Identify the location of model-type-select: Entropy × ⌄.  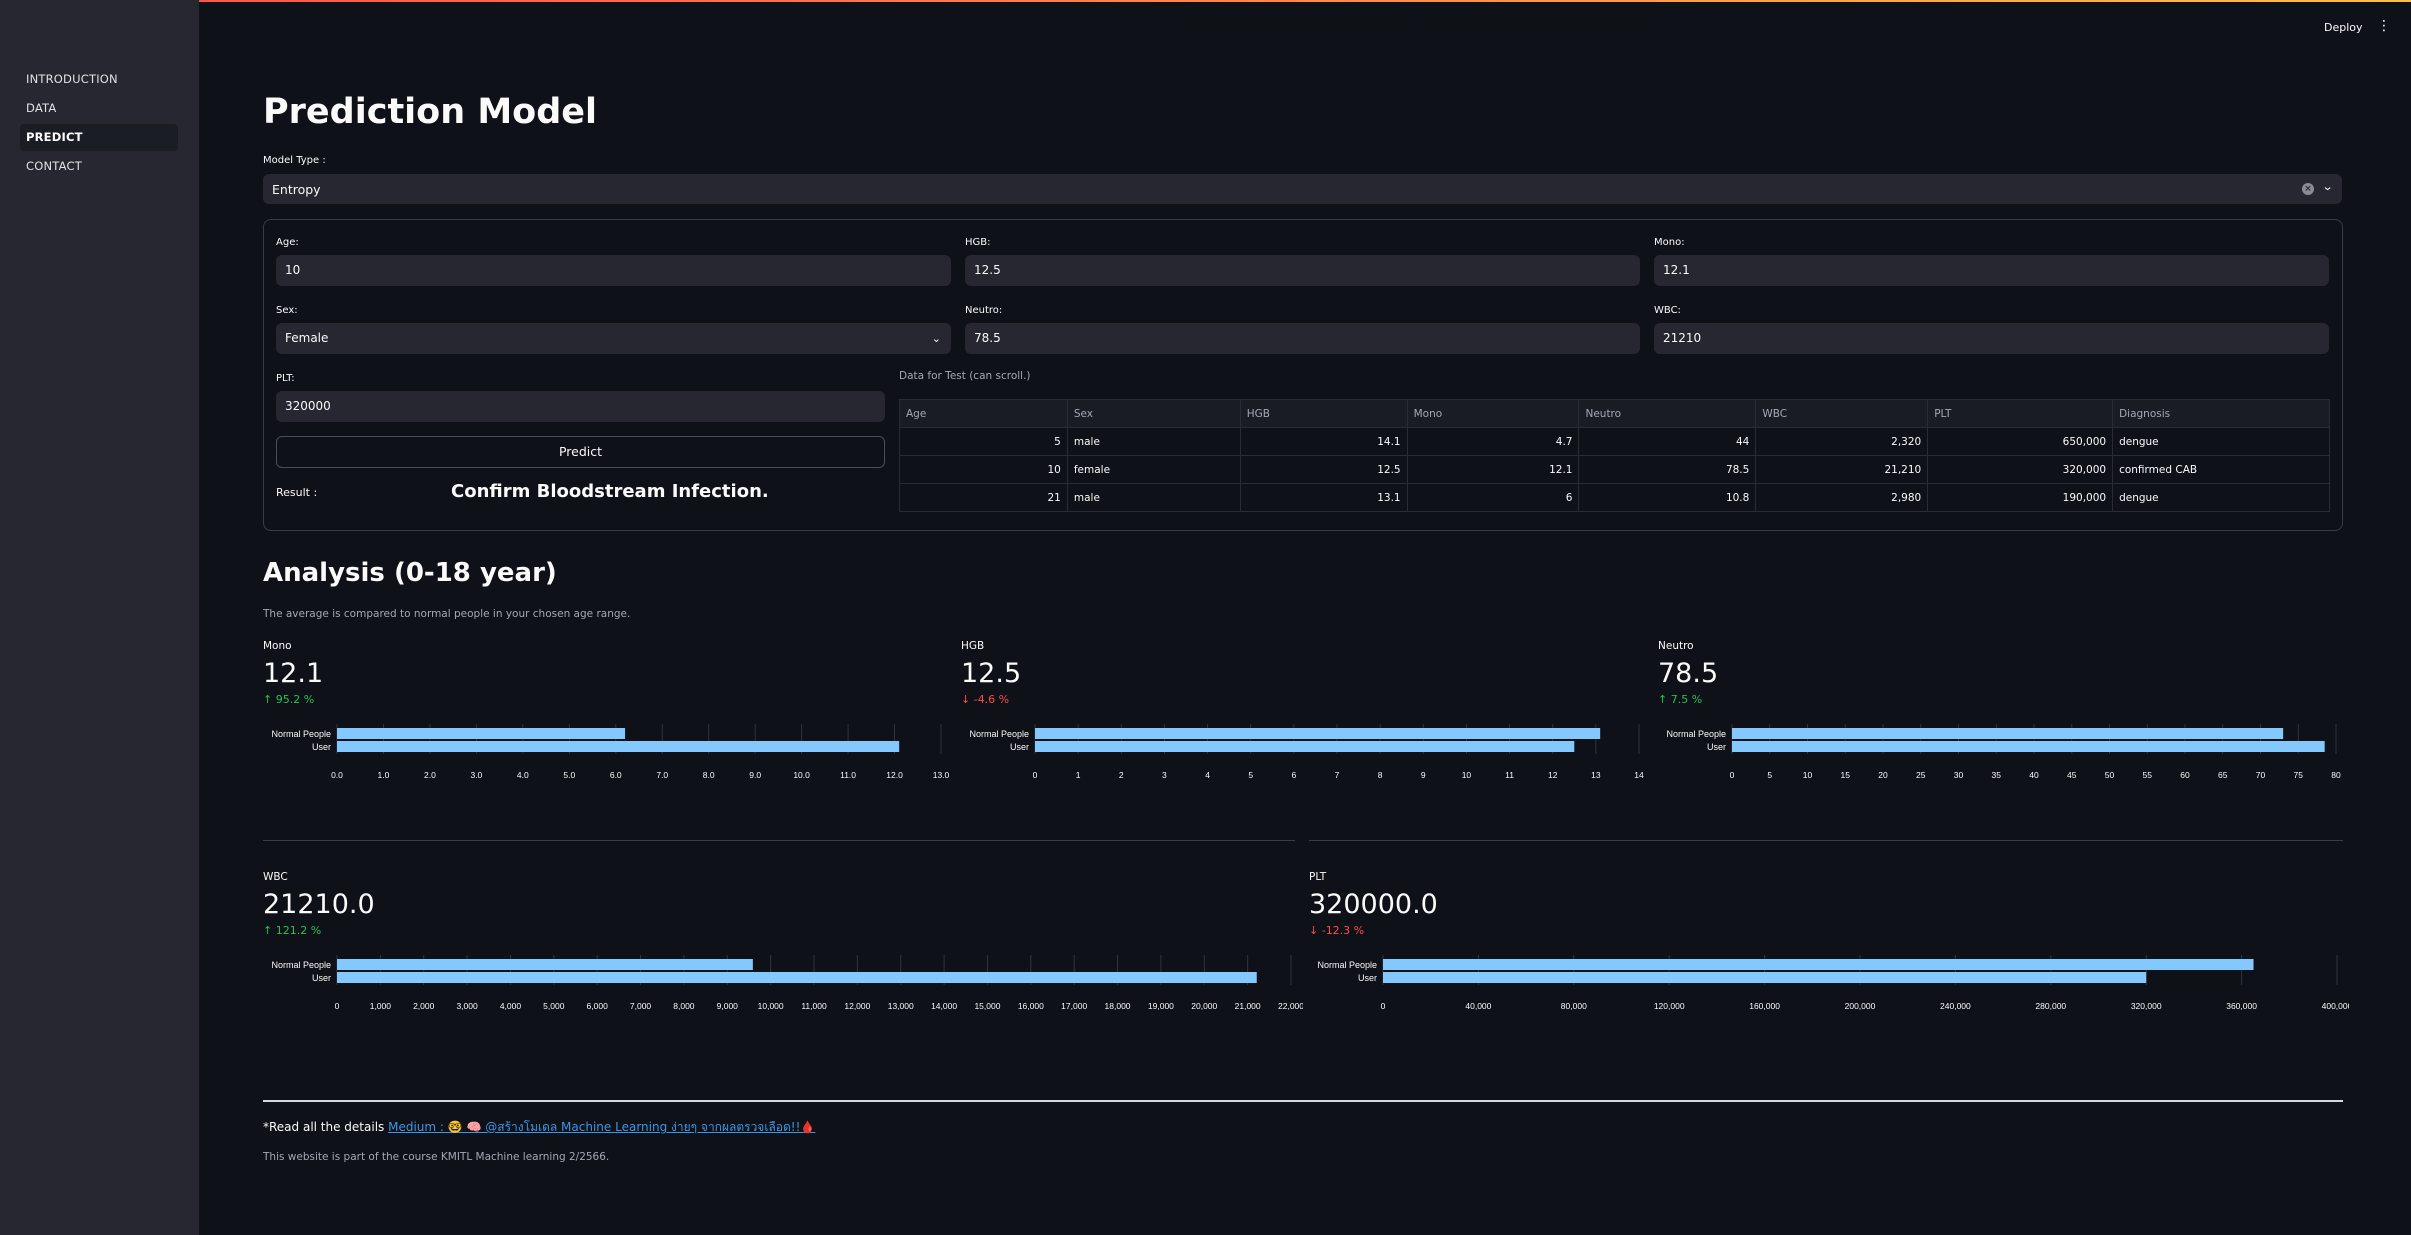
(1302, 189).